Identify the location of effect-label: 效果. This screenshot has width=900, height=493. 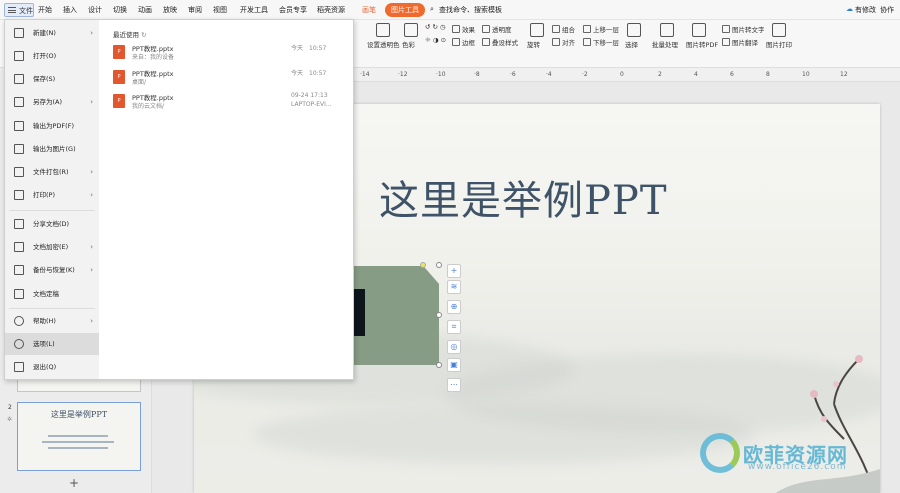
(468, 30).